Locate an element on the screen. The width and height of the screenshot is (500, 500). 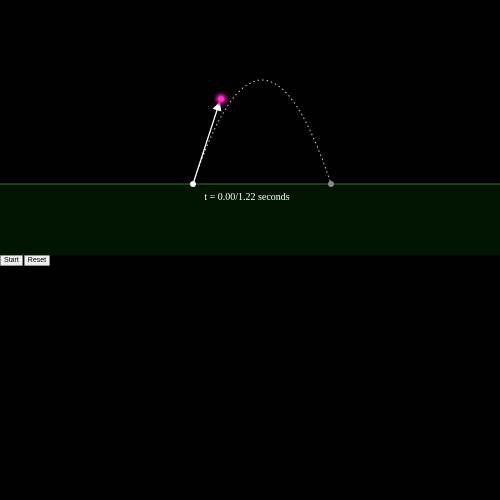
velocity-arrow is located at coordinates (207, 143).